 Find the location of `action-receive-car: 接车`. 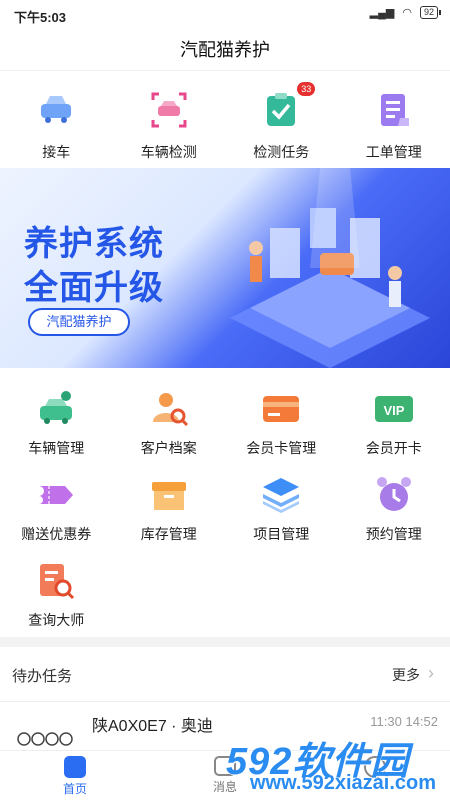

action-receive-car: 接车 is located at coordinates (56, 120).